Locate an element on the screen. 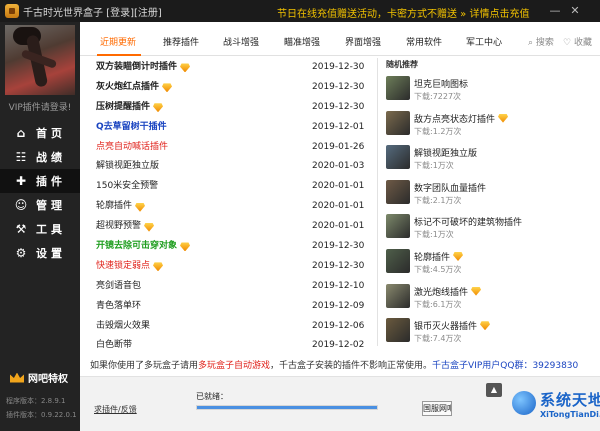 The image size is (600, 431). plugin-row: 超视野预警 2020-01-01 is located at coordinates (231, 227).